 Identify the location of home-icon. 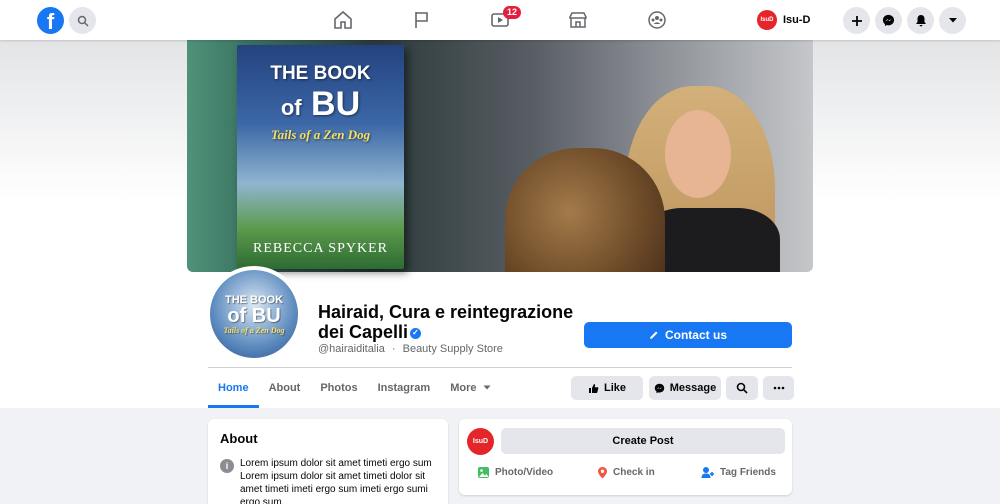
(343, 19).